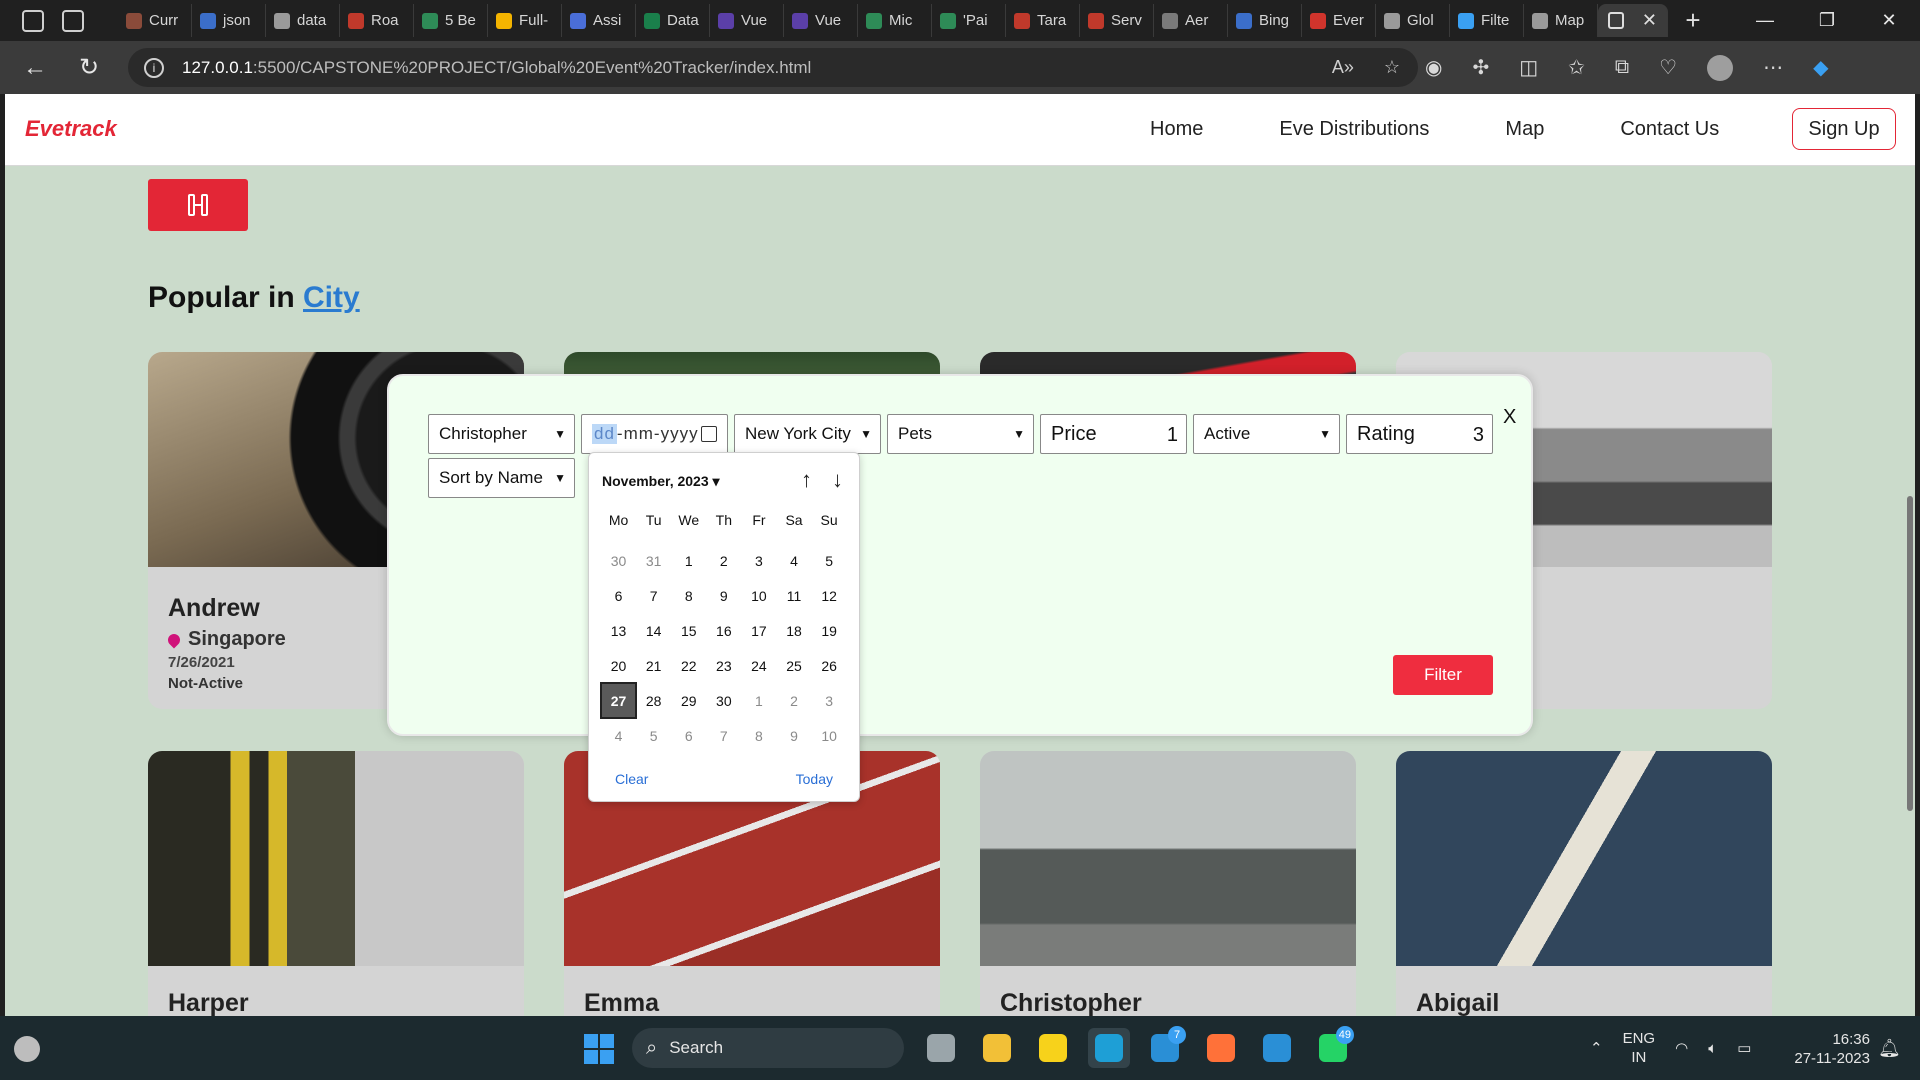  I want to click on calendar-day: 21, so click(653, 665).